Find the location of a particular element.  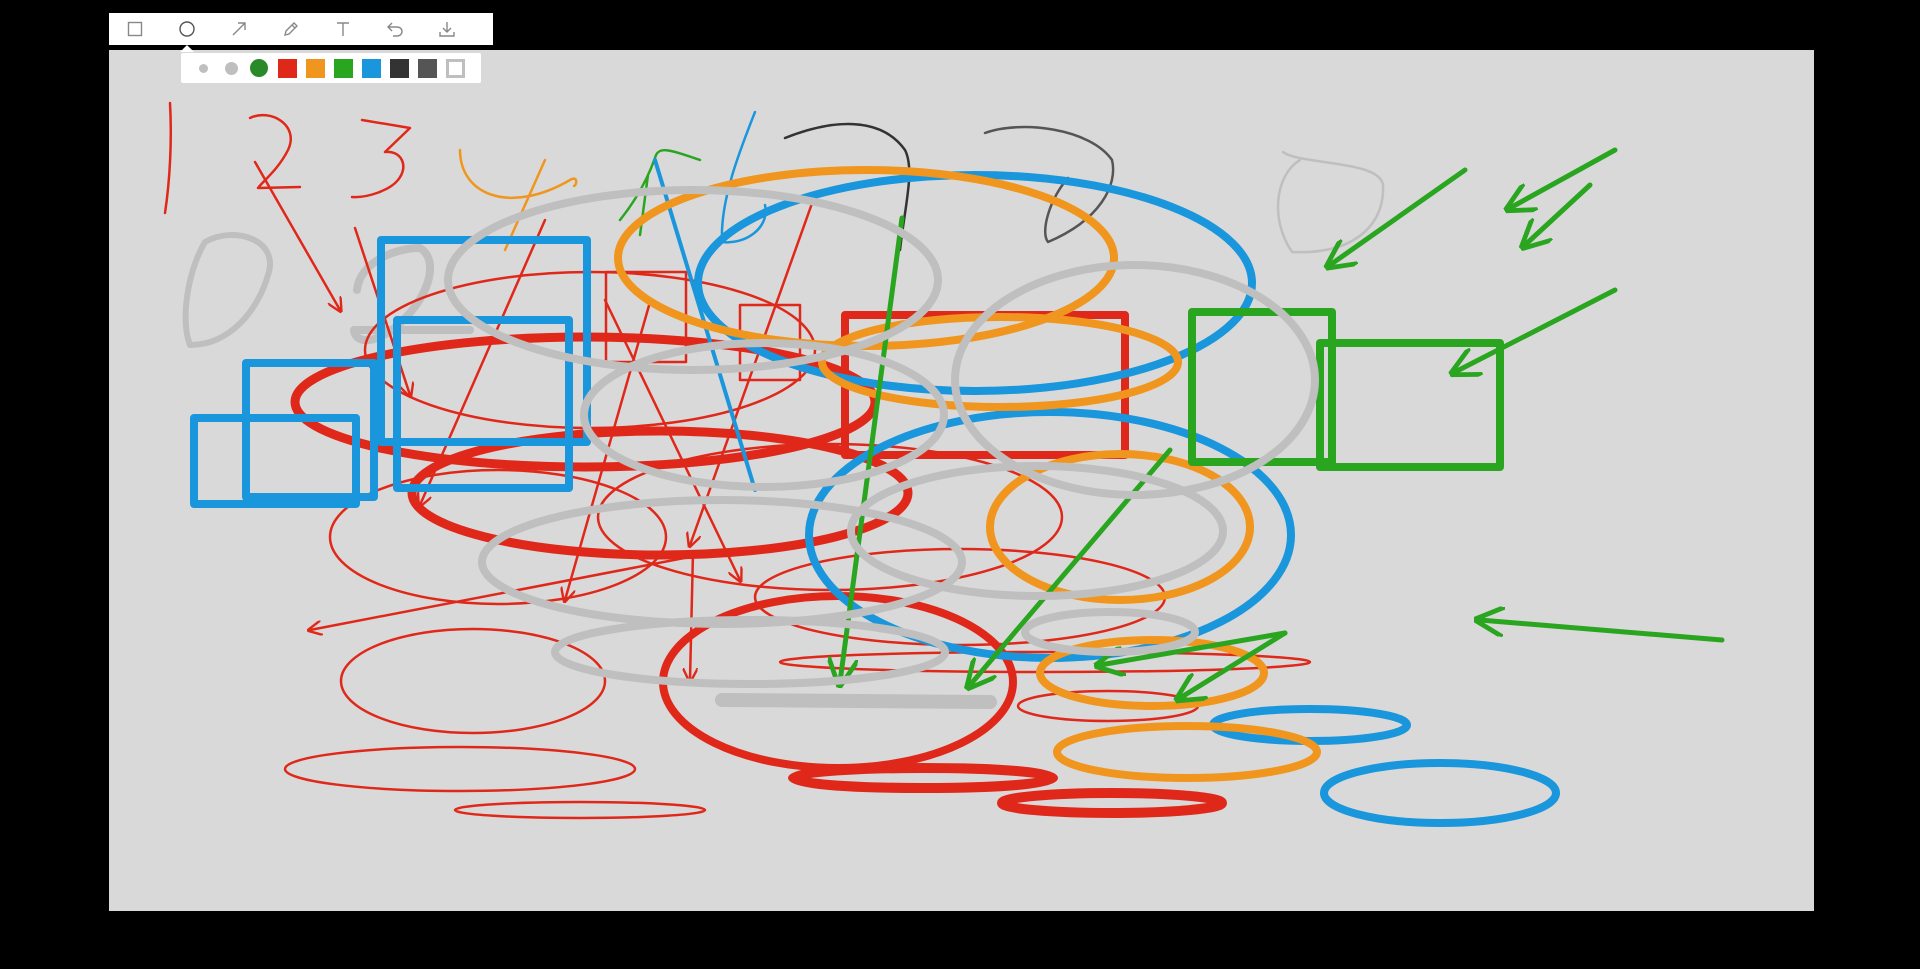

size-small-dot is located at coordinates (203, 68).